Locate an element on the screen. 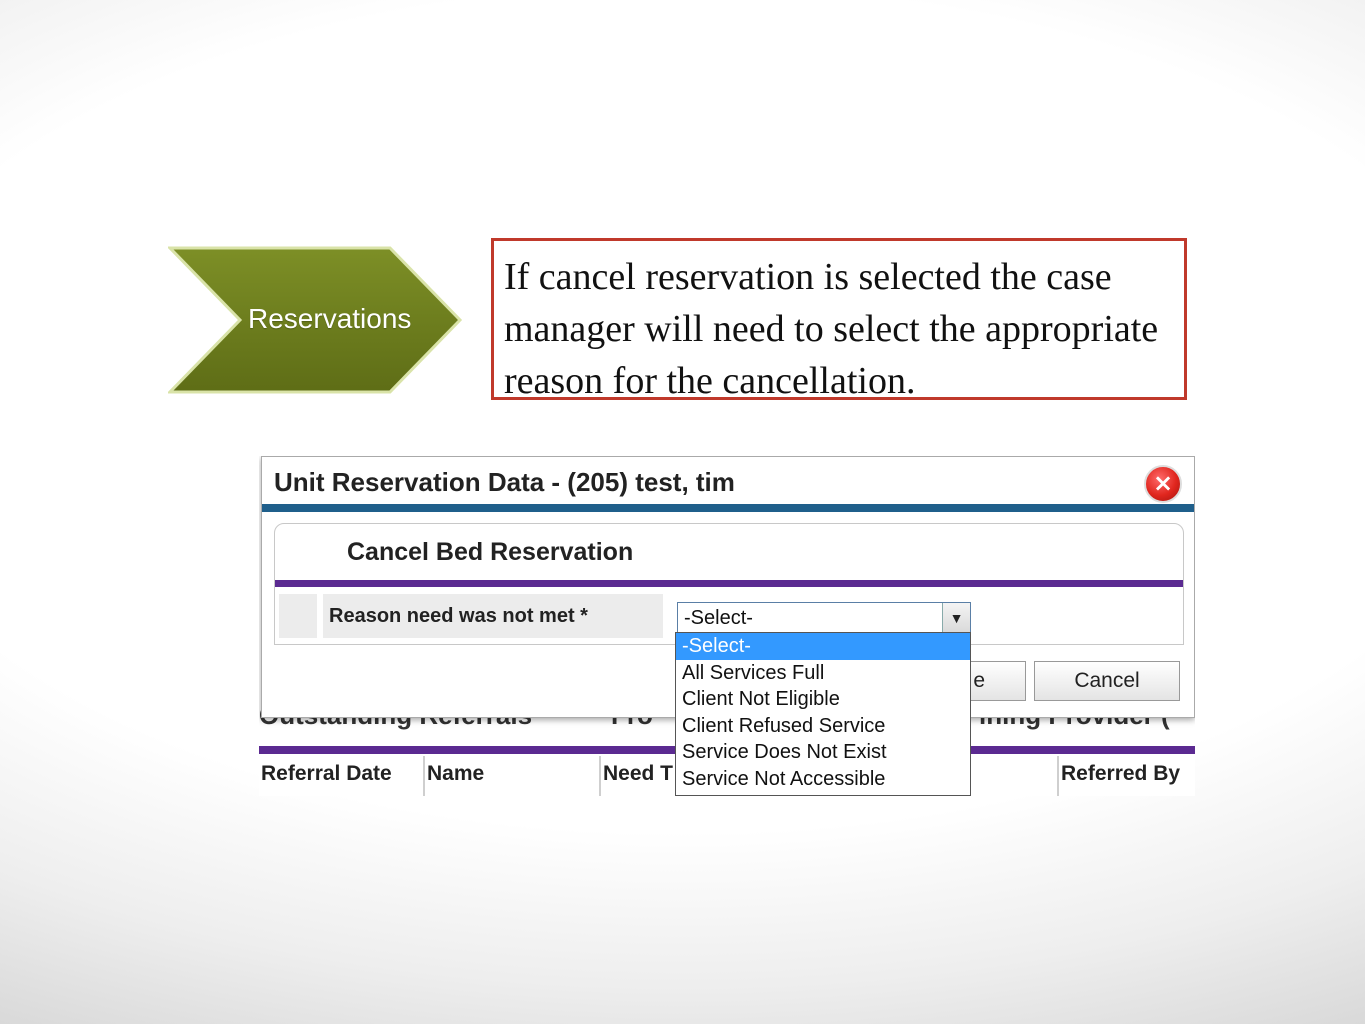 The height and width of the screenshot is (1024, 1365). column-referral-date: Referral Date is located at coordinates (342, 776).